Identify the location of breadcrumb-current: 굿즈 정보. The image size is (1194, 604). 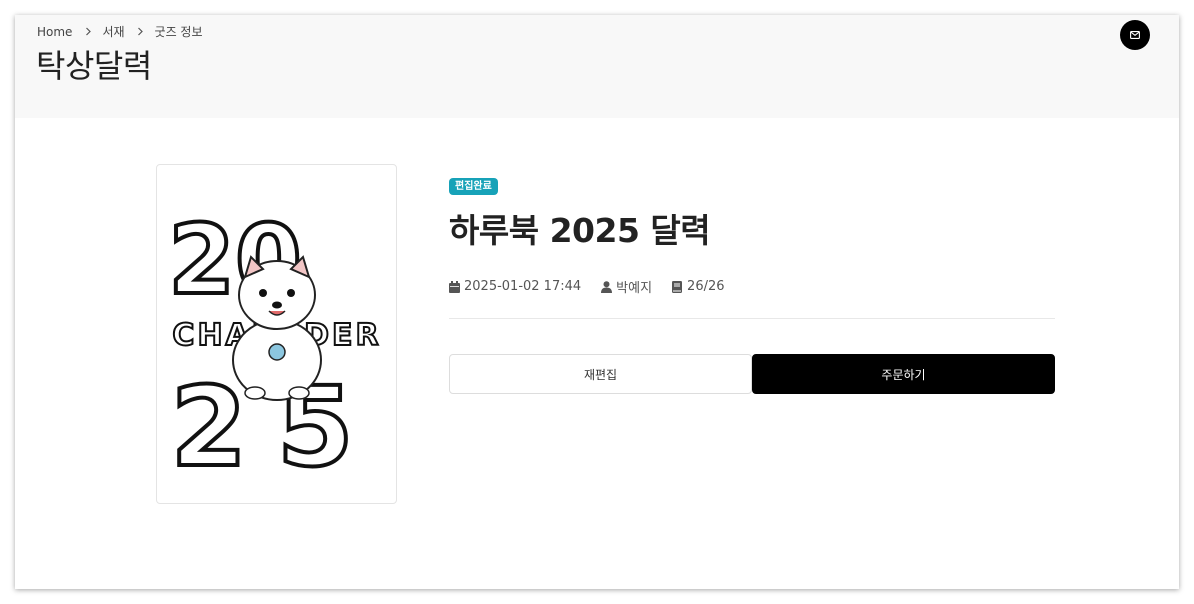
(178, 32).